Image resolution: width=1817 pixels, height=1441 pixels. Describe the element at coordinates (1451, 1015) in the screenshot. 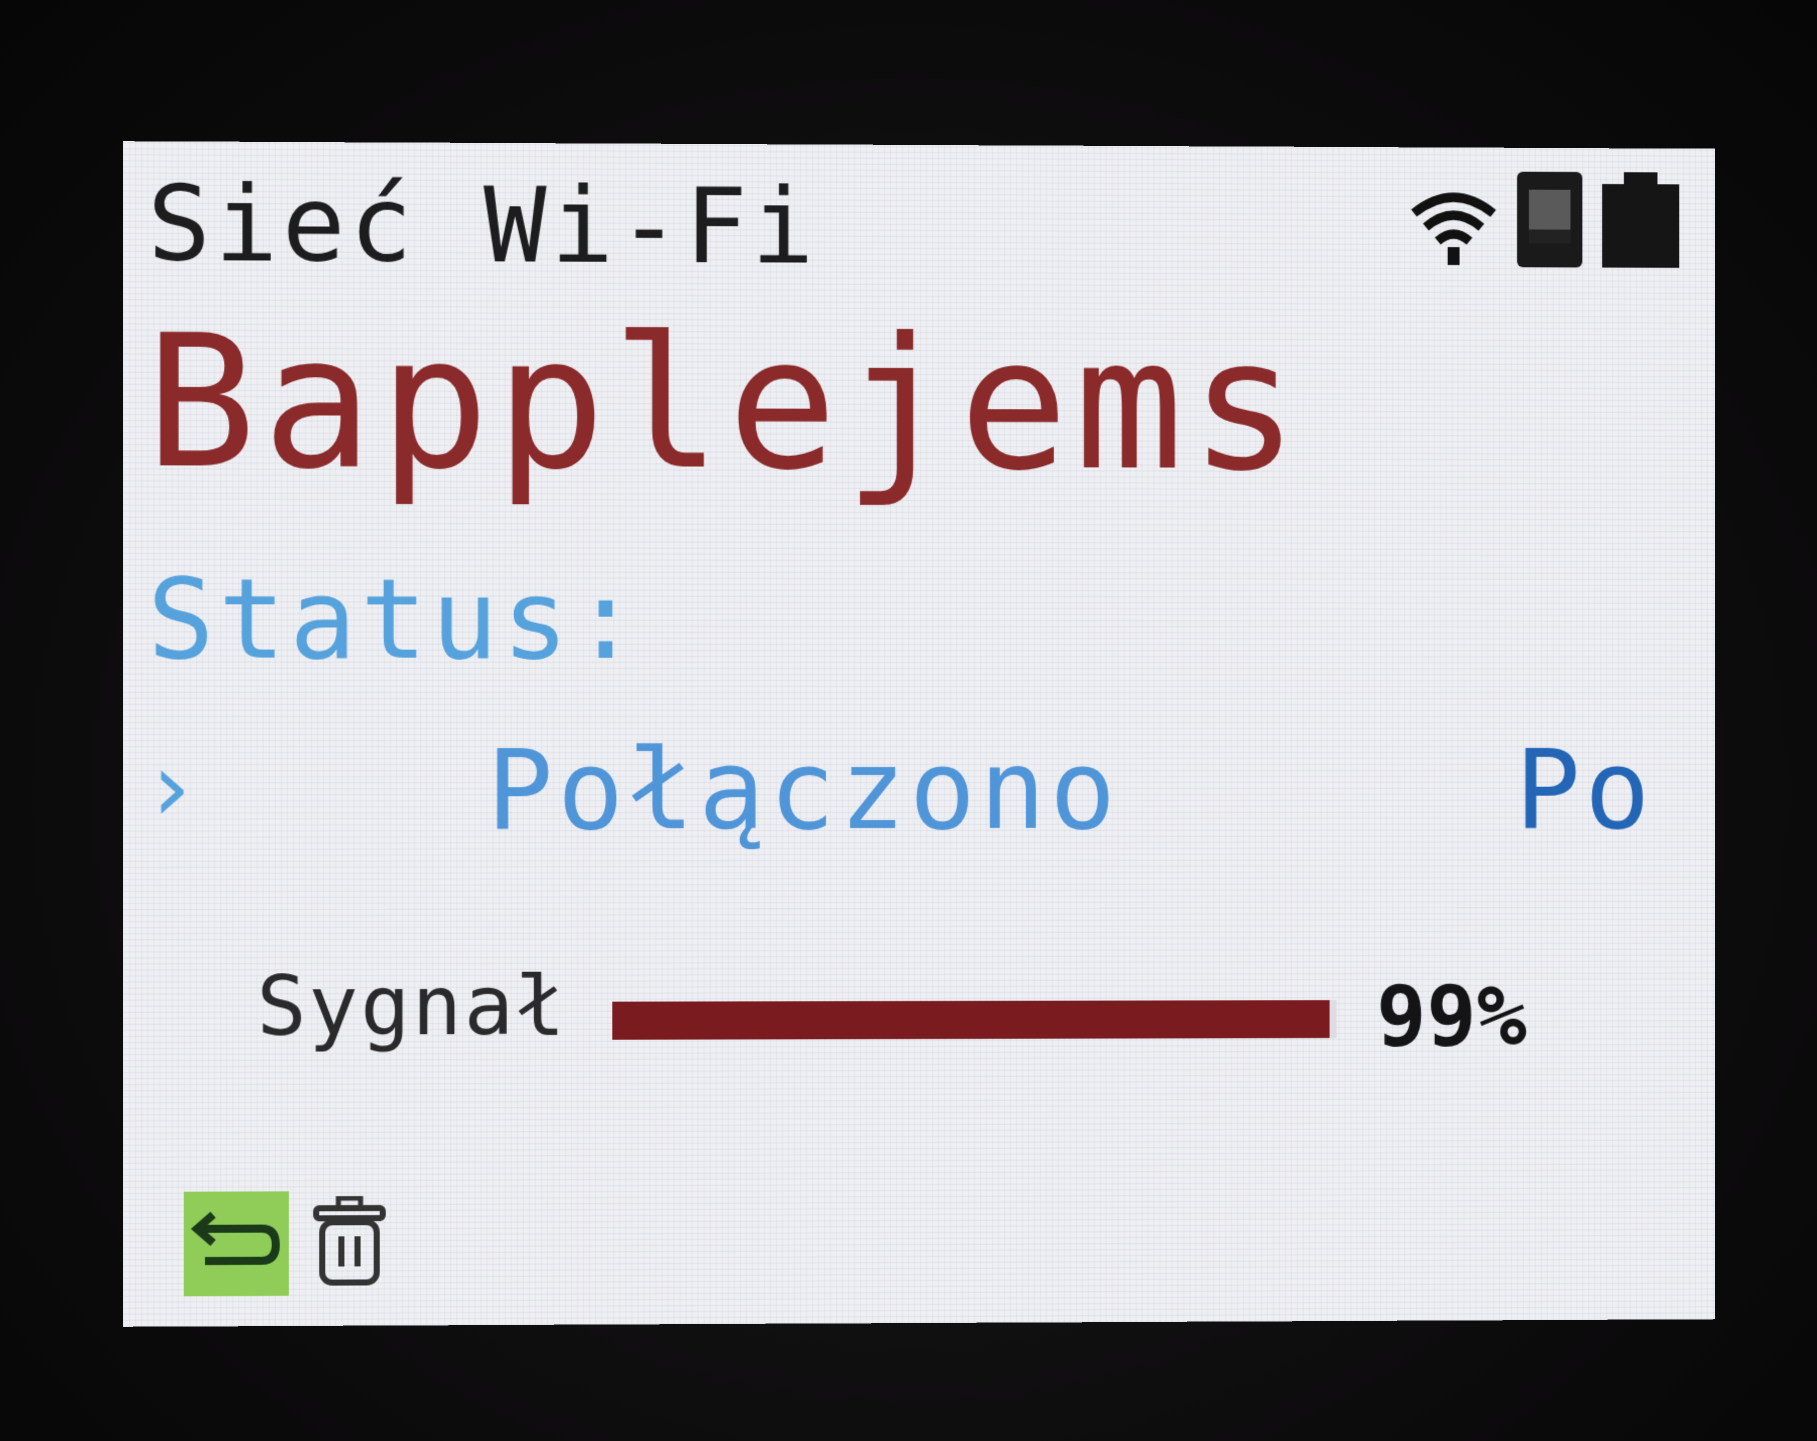

I see `signal-percentage: 99%` at that location.